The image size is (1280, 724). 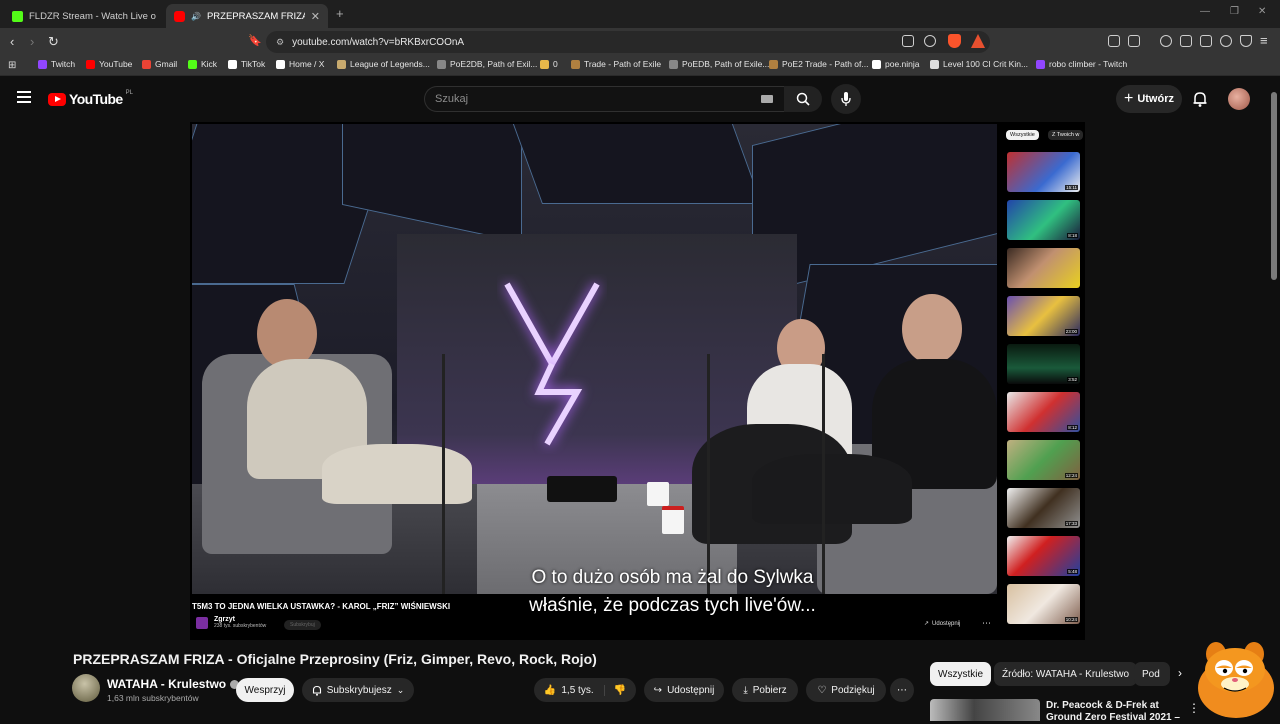 I want to click on embedded-thumbnail: 23:00, so click(x=1043, y=316).